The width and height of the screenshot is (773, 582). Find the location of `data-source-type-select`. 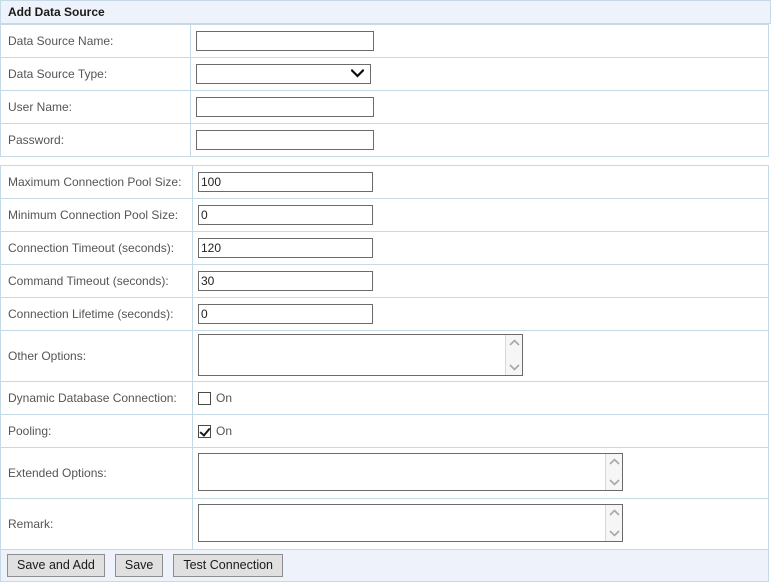

data-source-type-select is located at coordinates (283, 74).